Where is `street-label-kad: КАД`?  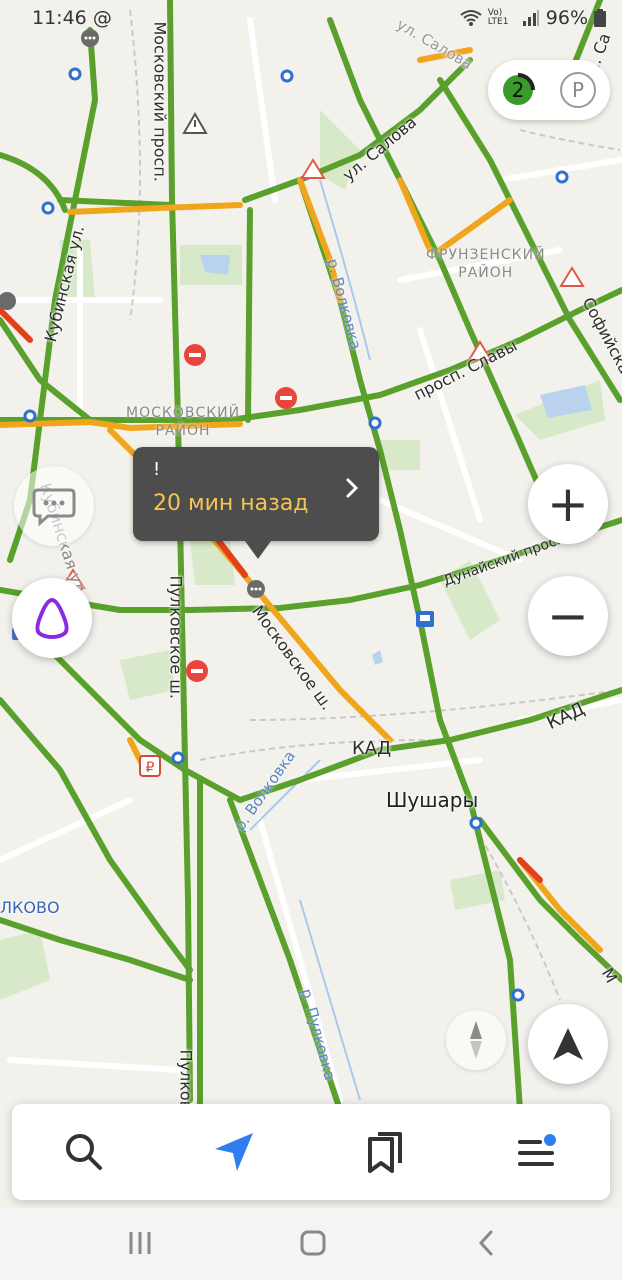
street-label-kad: КАД is located at coordinates (372, 748).